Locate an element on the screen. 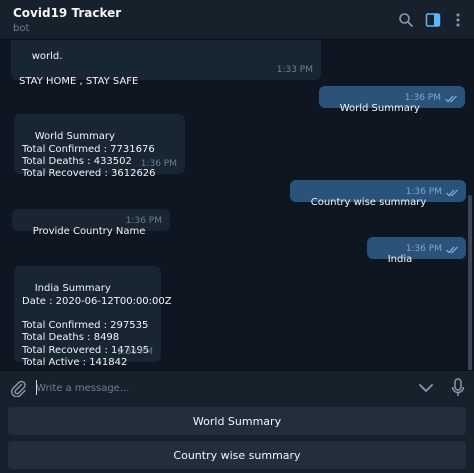 Image resolution: width=474 pixels, height=473 pixels. message-outgoing: Country wise summary 1:36 PM is located at coordinates (378, 194).